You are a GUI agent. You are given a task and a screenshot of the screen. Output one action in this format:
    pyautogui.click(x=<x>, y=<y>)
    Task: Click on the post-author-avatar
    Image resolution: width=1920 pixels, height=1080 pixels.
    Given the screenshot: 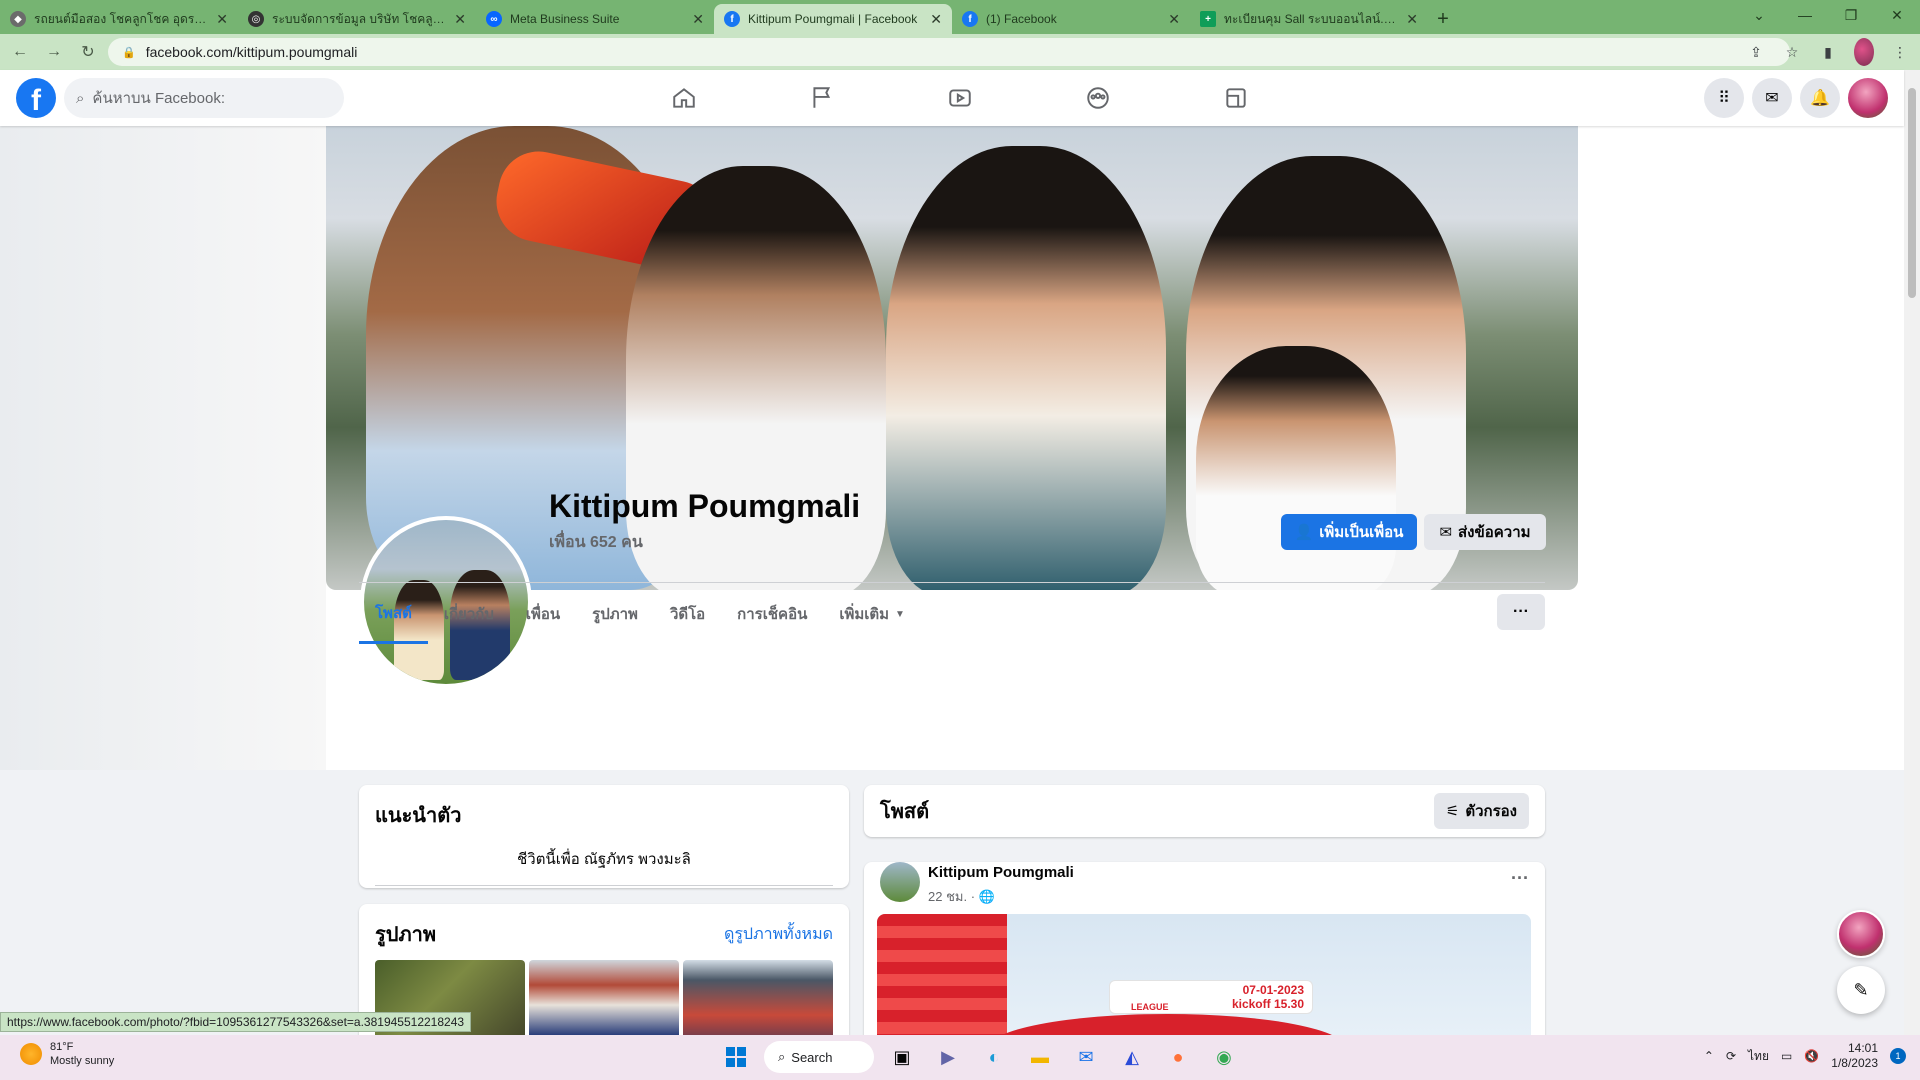 What is the action you would take?
    pyautogui.click(x=900, y=882)
    